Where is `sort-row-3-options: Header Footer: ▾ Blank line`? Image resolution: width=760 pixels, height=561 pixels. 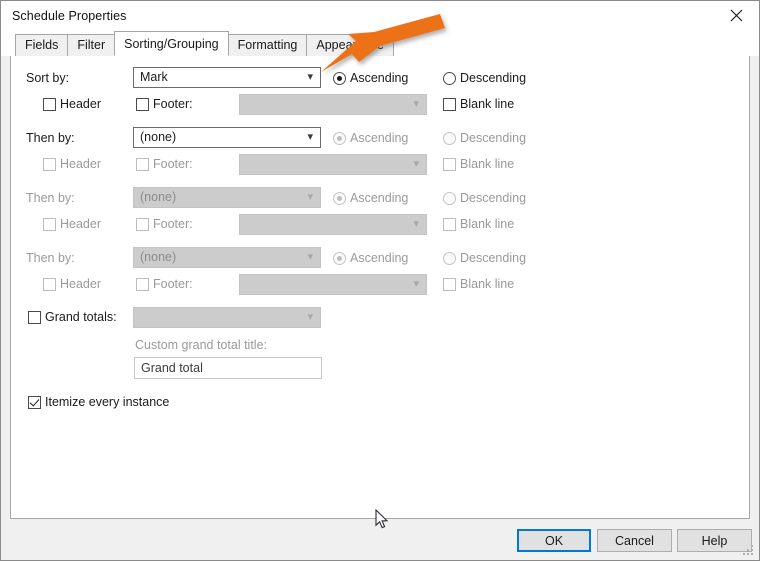 sort-row-3-options: Header Footer: ▾ Blank line is located at coordinates (380, 224).